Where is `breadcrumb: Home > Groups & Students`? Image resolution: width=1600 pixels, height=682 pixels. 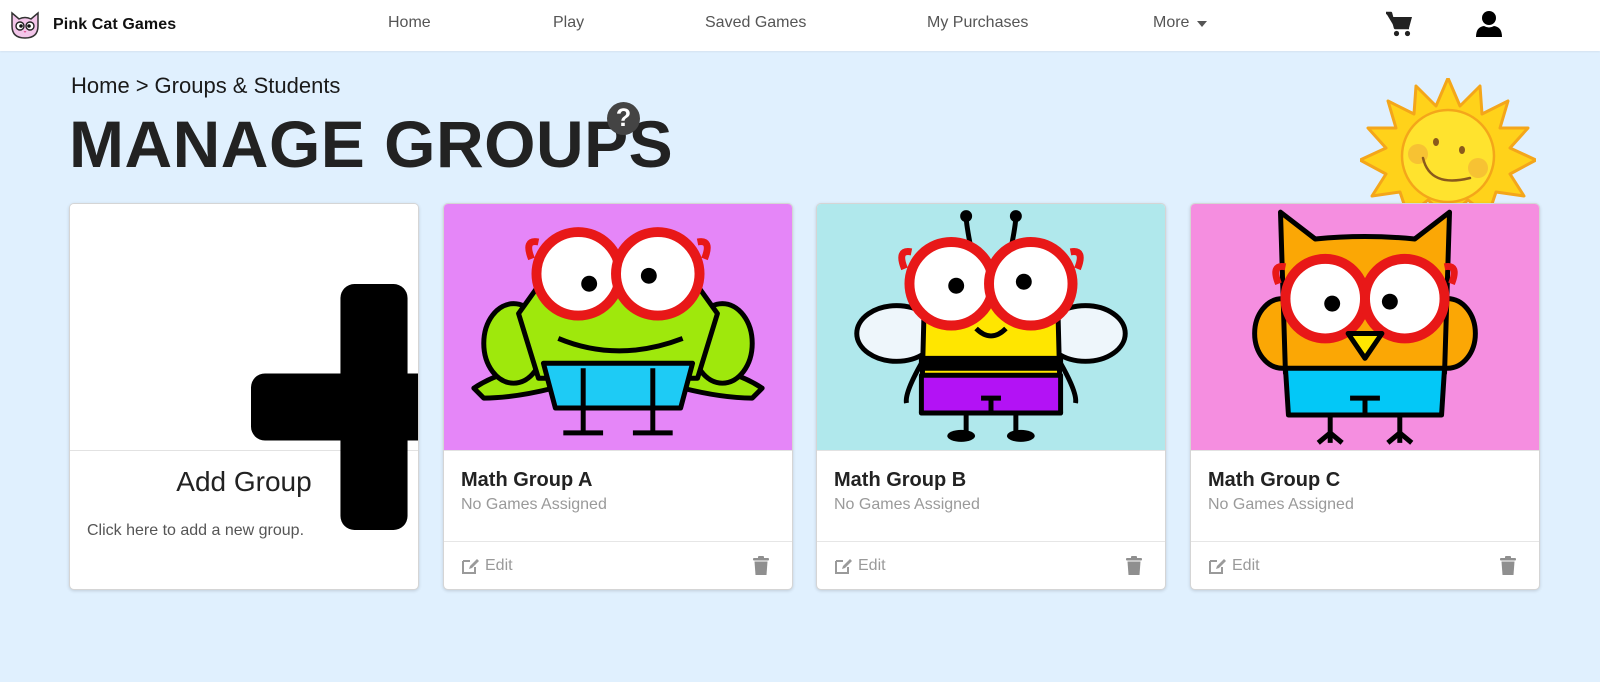
breadcrumb: Home > Groups & Students is located at coordinates (205, 86).